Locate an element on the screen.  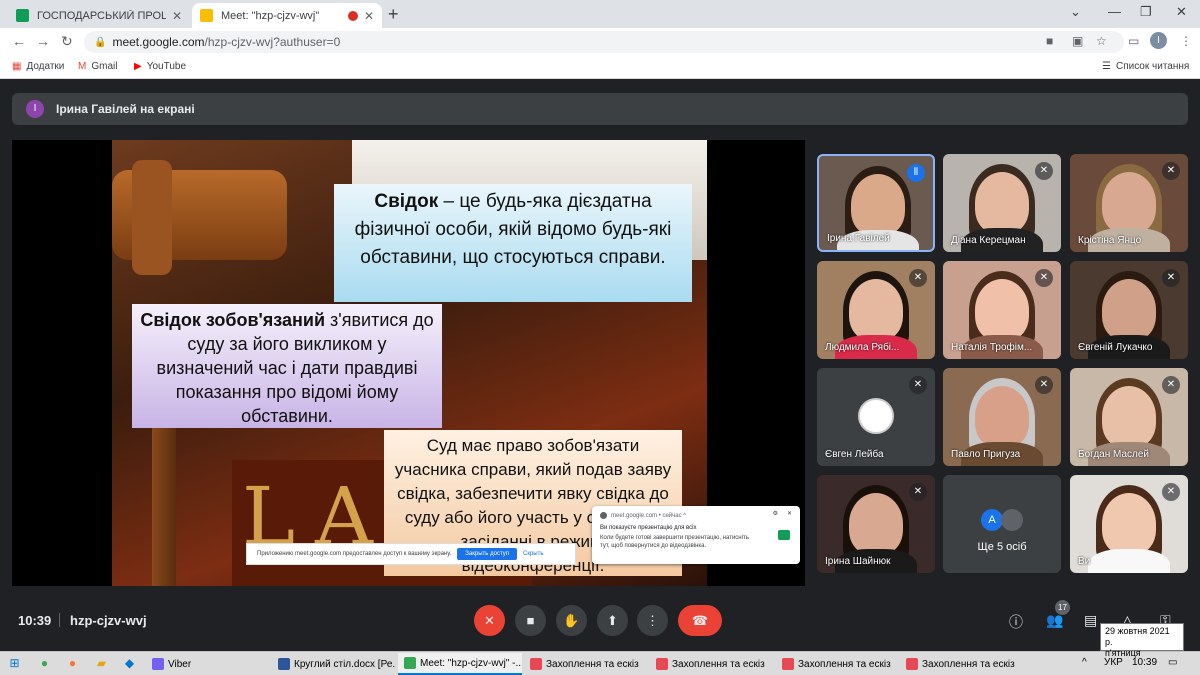
bookmark-youtube: ▶ YouTube is located at coordinates (160, 66).